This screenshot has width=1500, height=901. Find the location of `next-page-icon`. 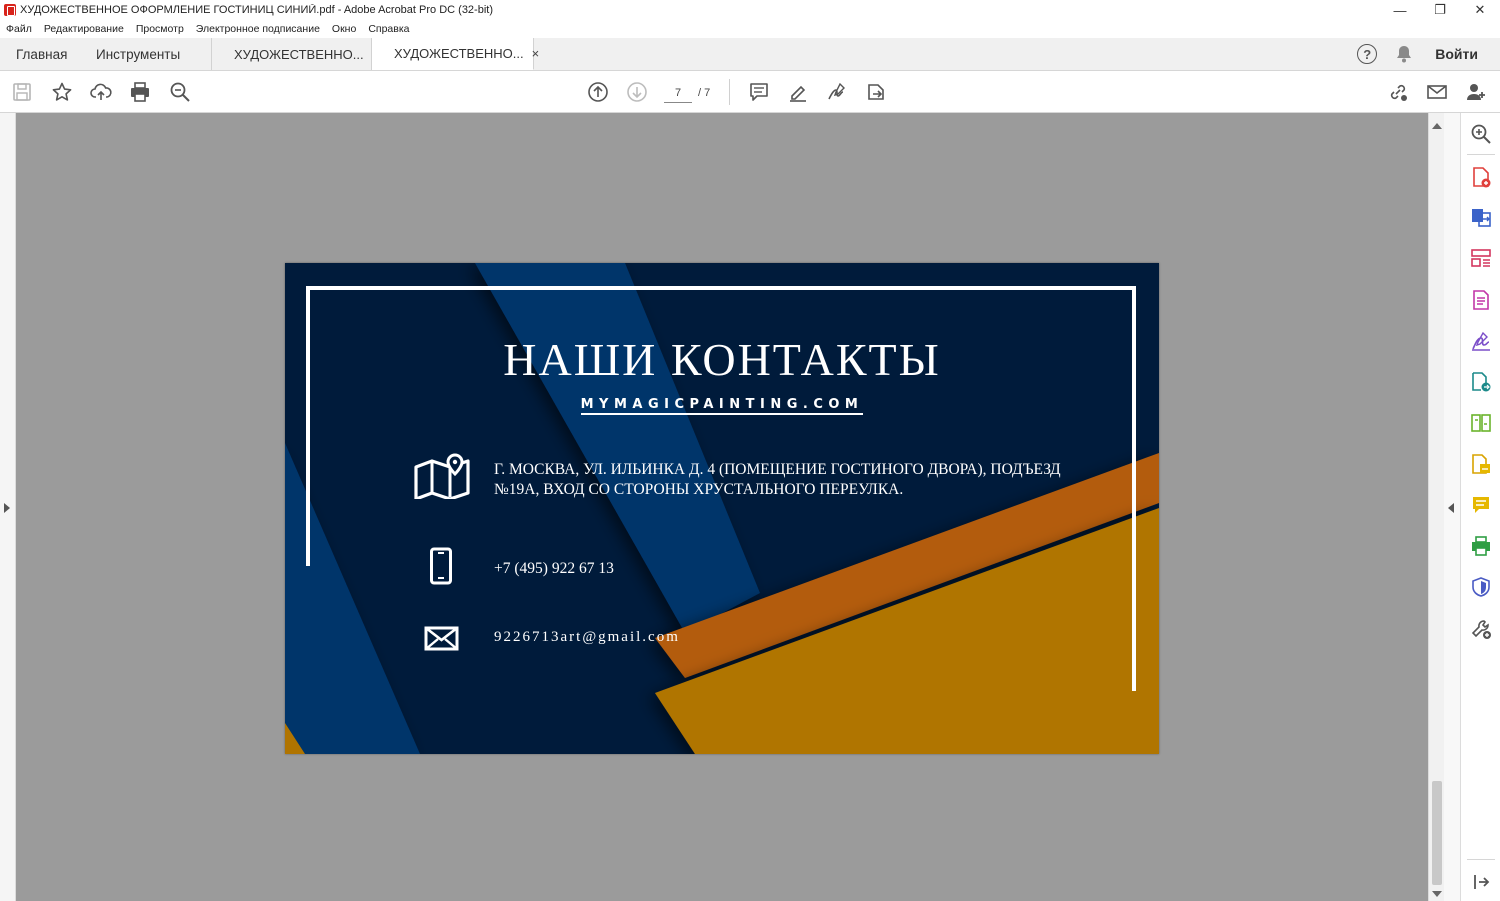

next-page-icon is located at coordinates (637, 92).